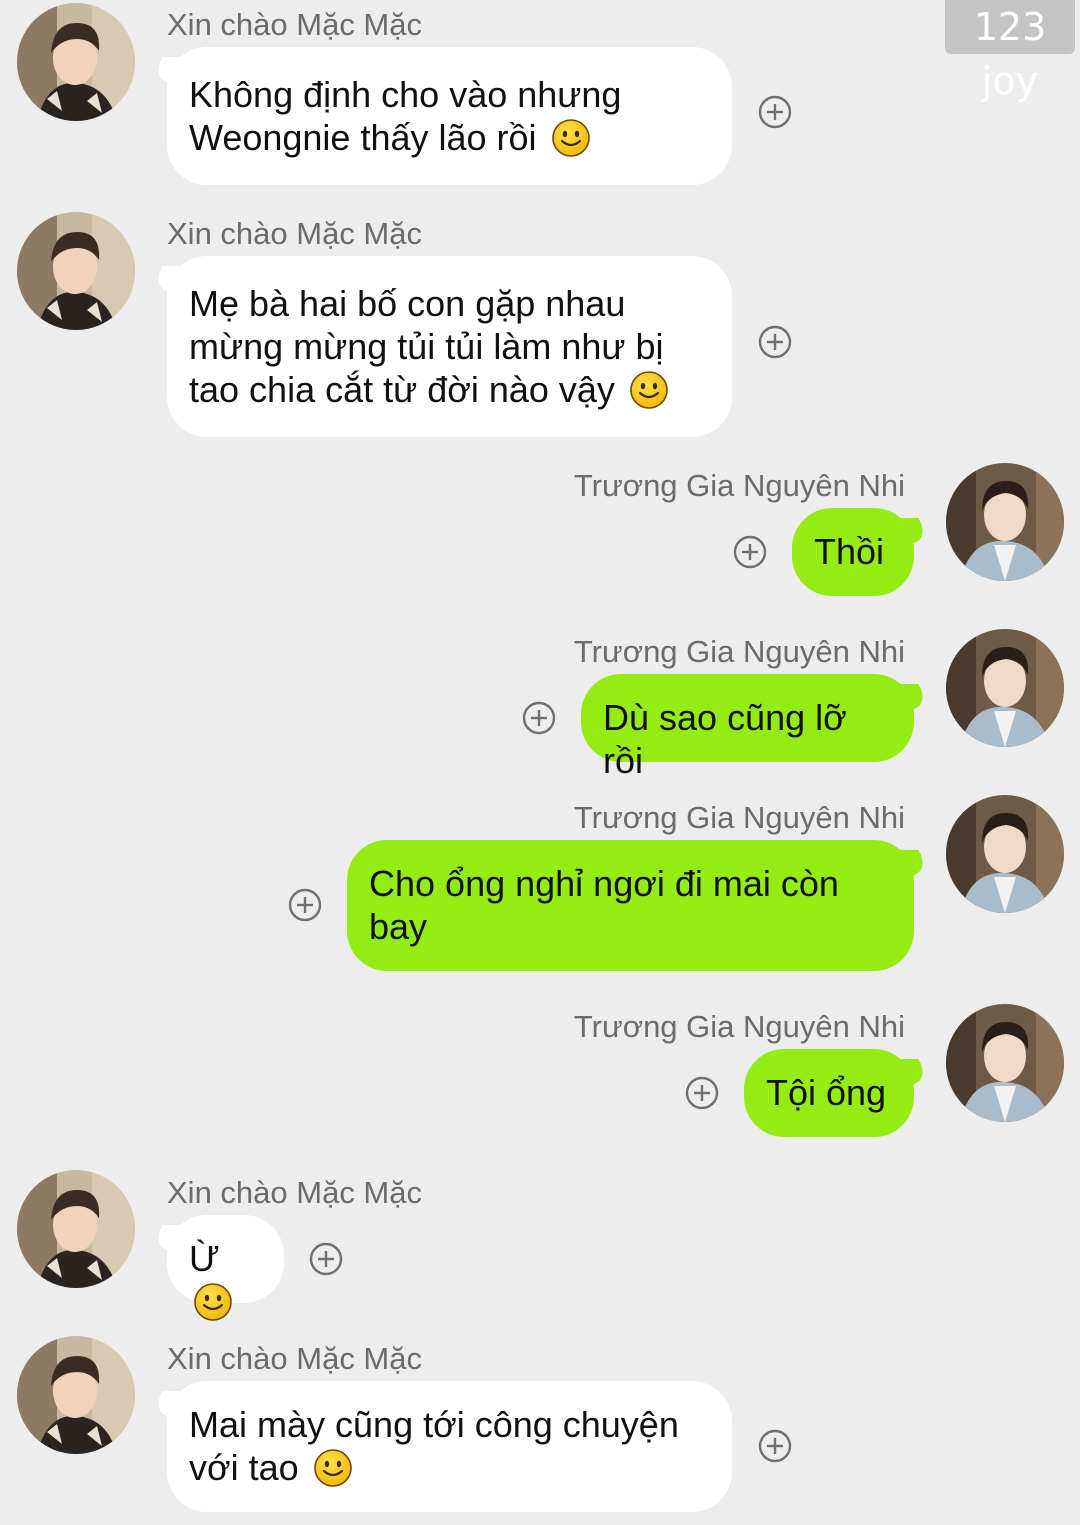 The image size is (1080, 1525). Describe the element at coordinates (1010, 51) in the screenshot. I see `watermark: 123 joy` at that location.